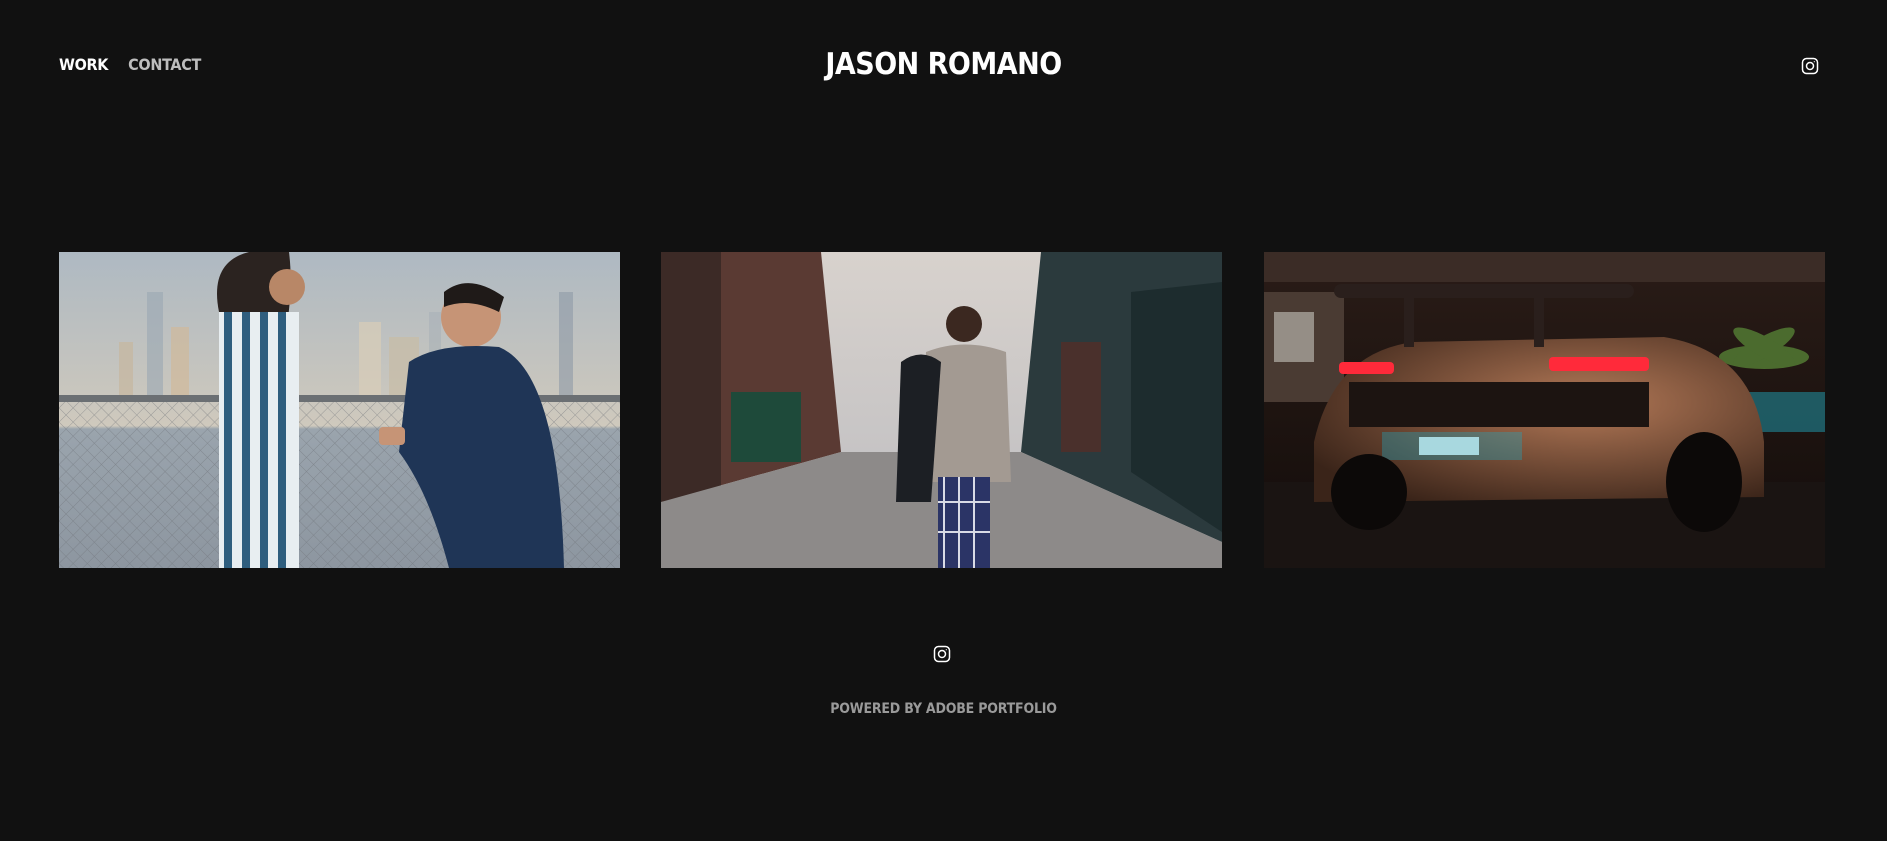 This screenshot has width=1887, height=841. I want to click on proposal-photo, so click(339, 410).